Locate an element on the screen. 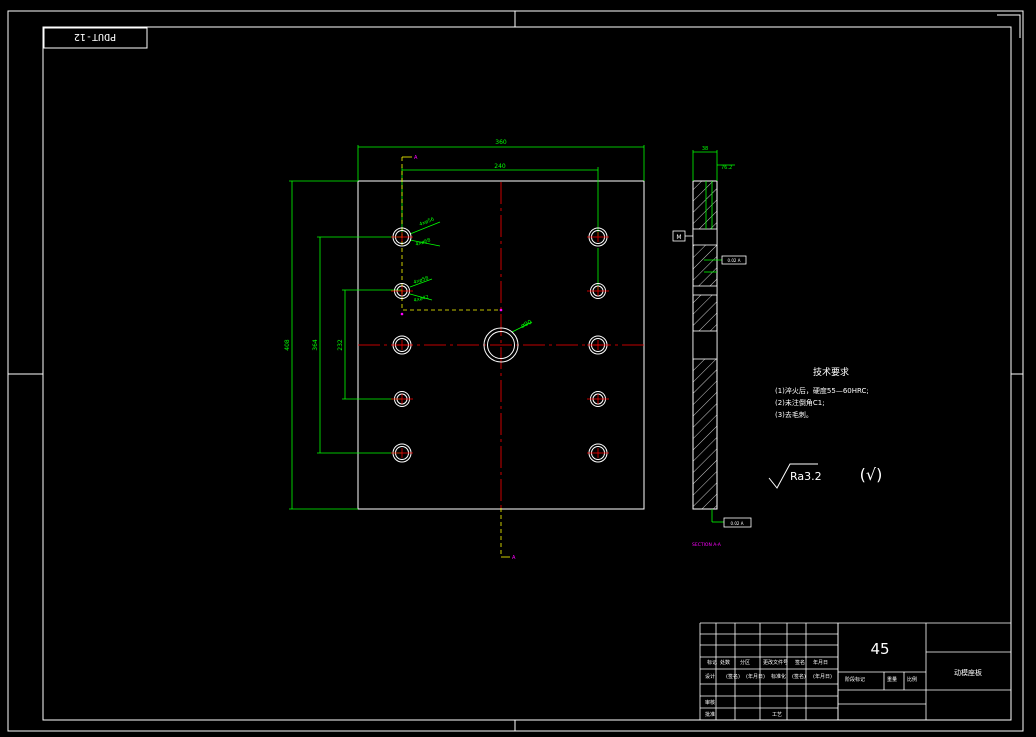 The height and width of the screenshot is (737, 1036). process-label: 工艺 is located at coordinates (777, 715).